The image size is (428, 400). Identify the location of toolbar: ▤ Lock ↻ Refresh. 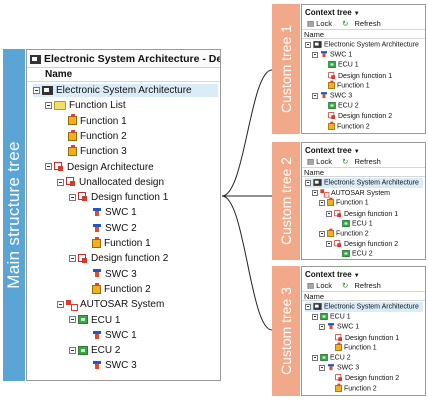
(363, 23).